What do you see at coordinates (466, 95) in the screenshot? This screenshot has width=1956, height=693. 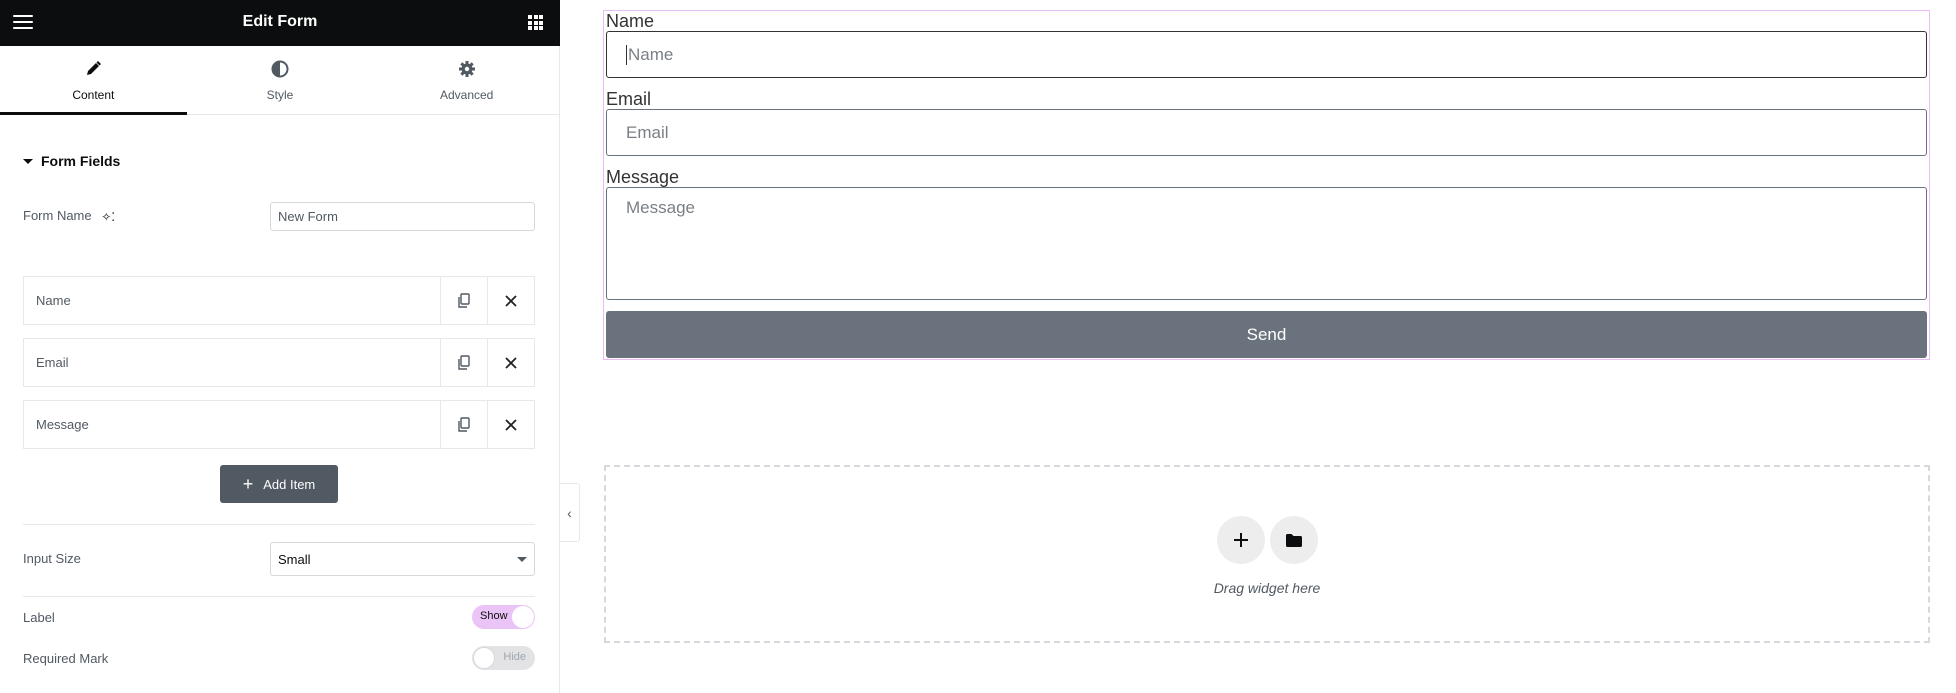 I see `tab-advanced-label: Advanced` at bounding box center [466, 95].